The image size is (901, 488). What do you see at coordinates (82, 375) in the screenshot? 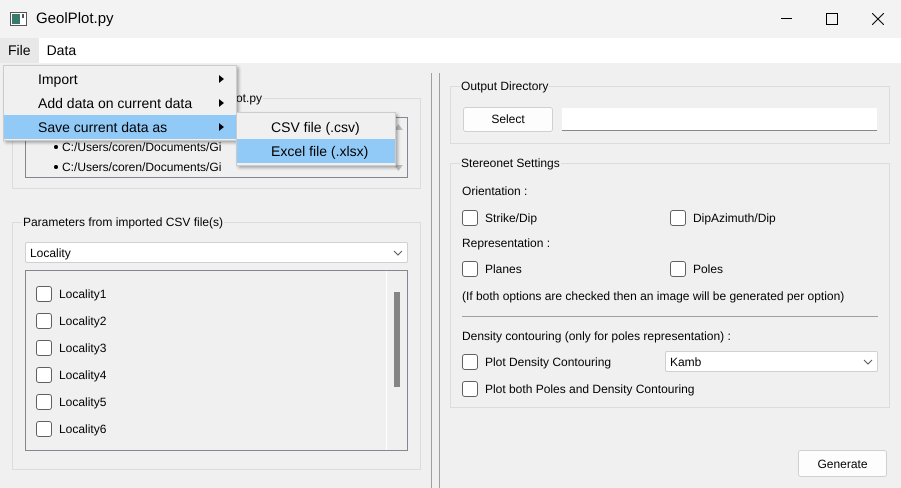
I see `checkbox-label: Locality4` at bounding box center [82, 375].